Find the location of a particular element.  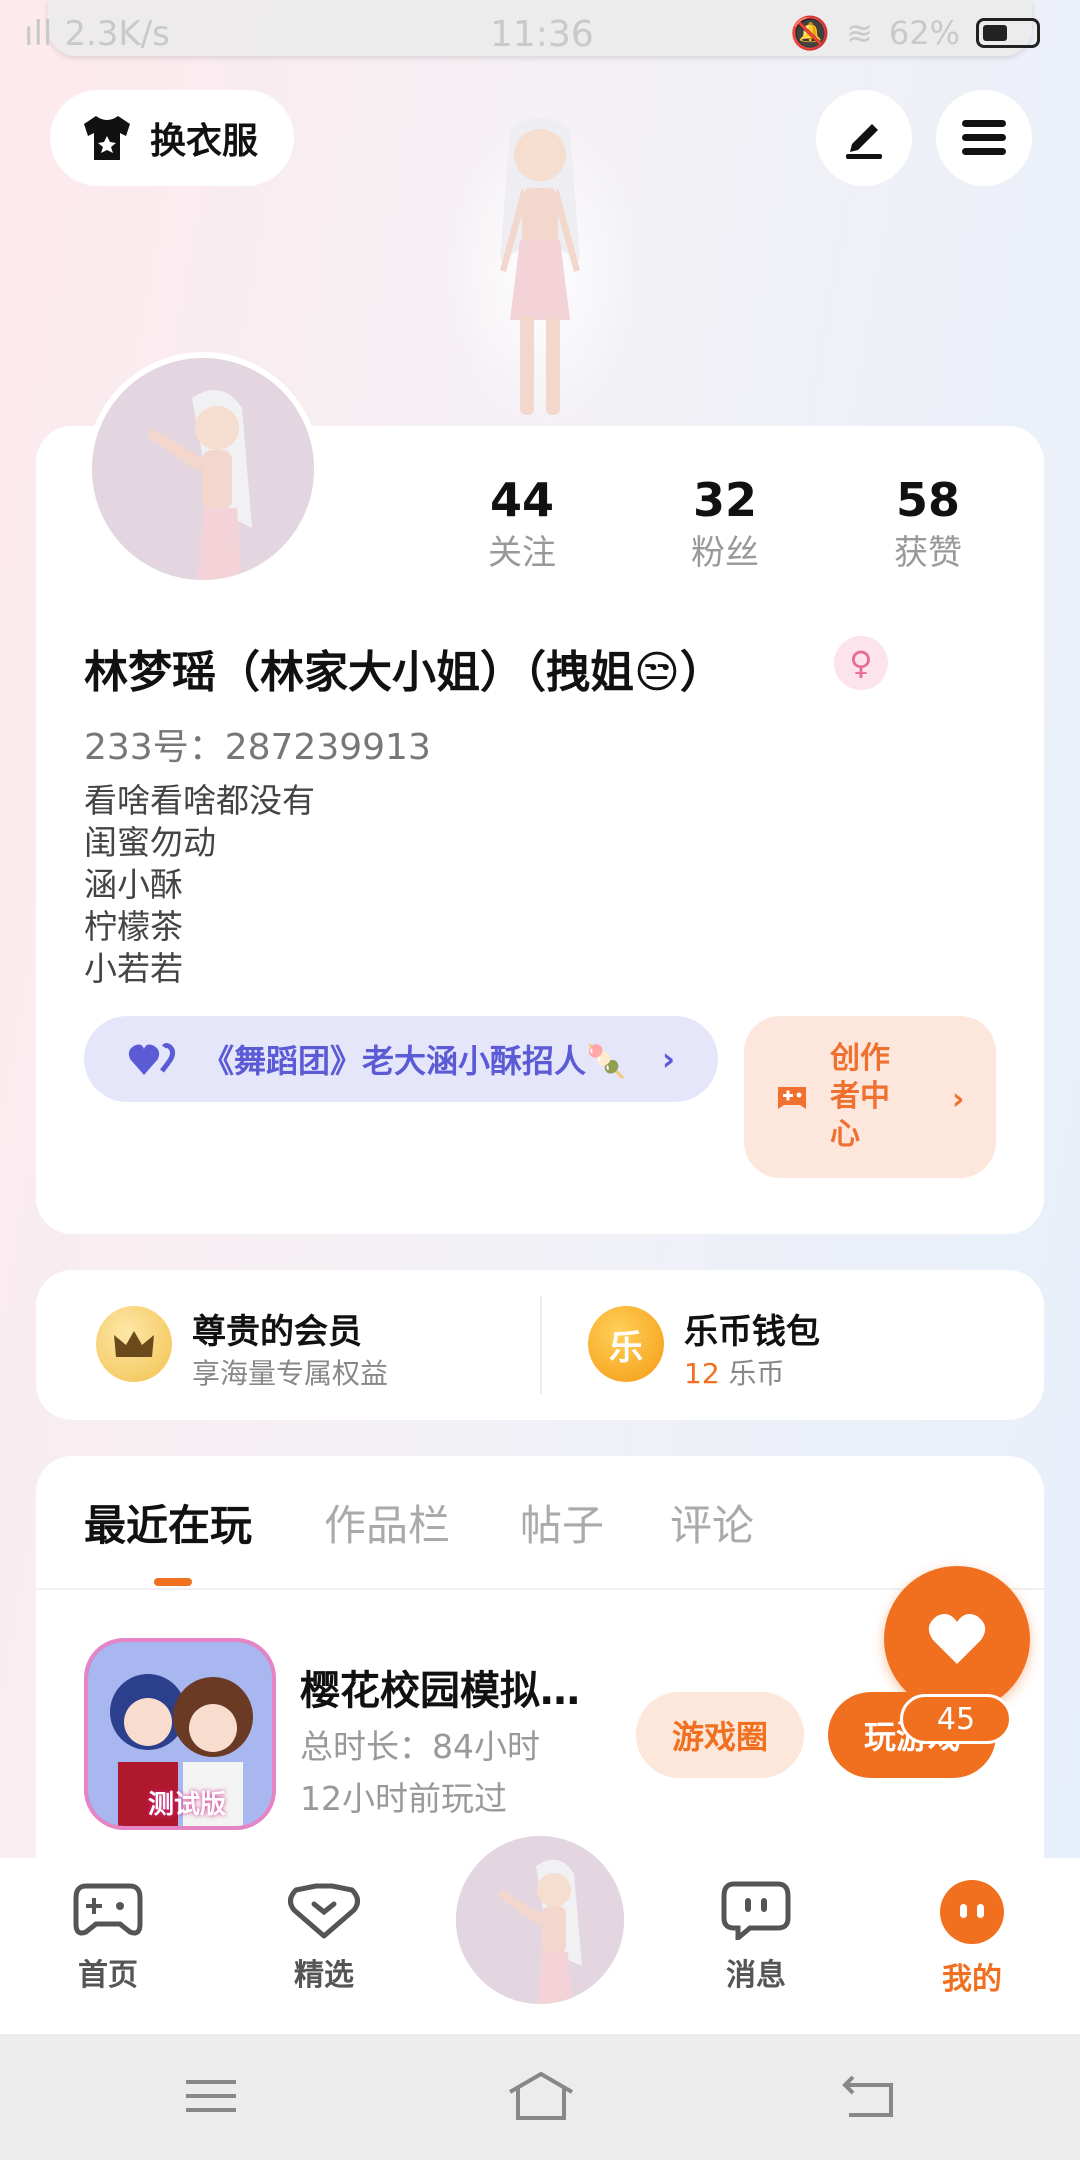

net-speed: 2.3K/s is located at coordinates (117, 34).